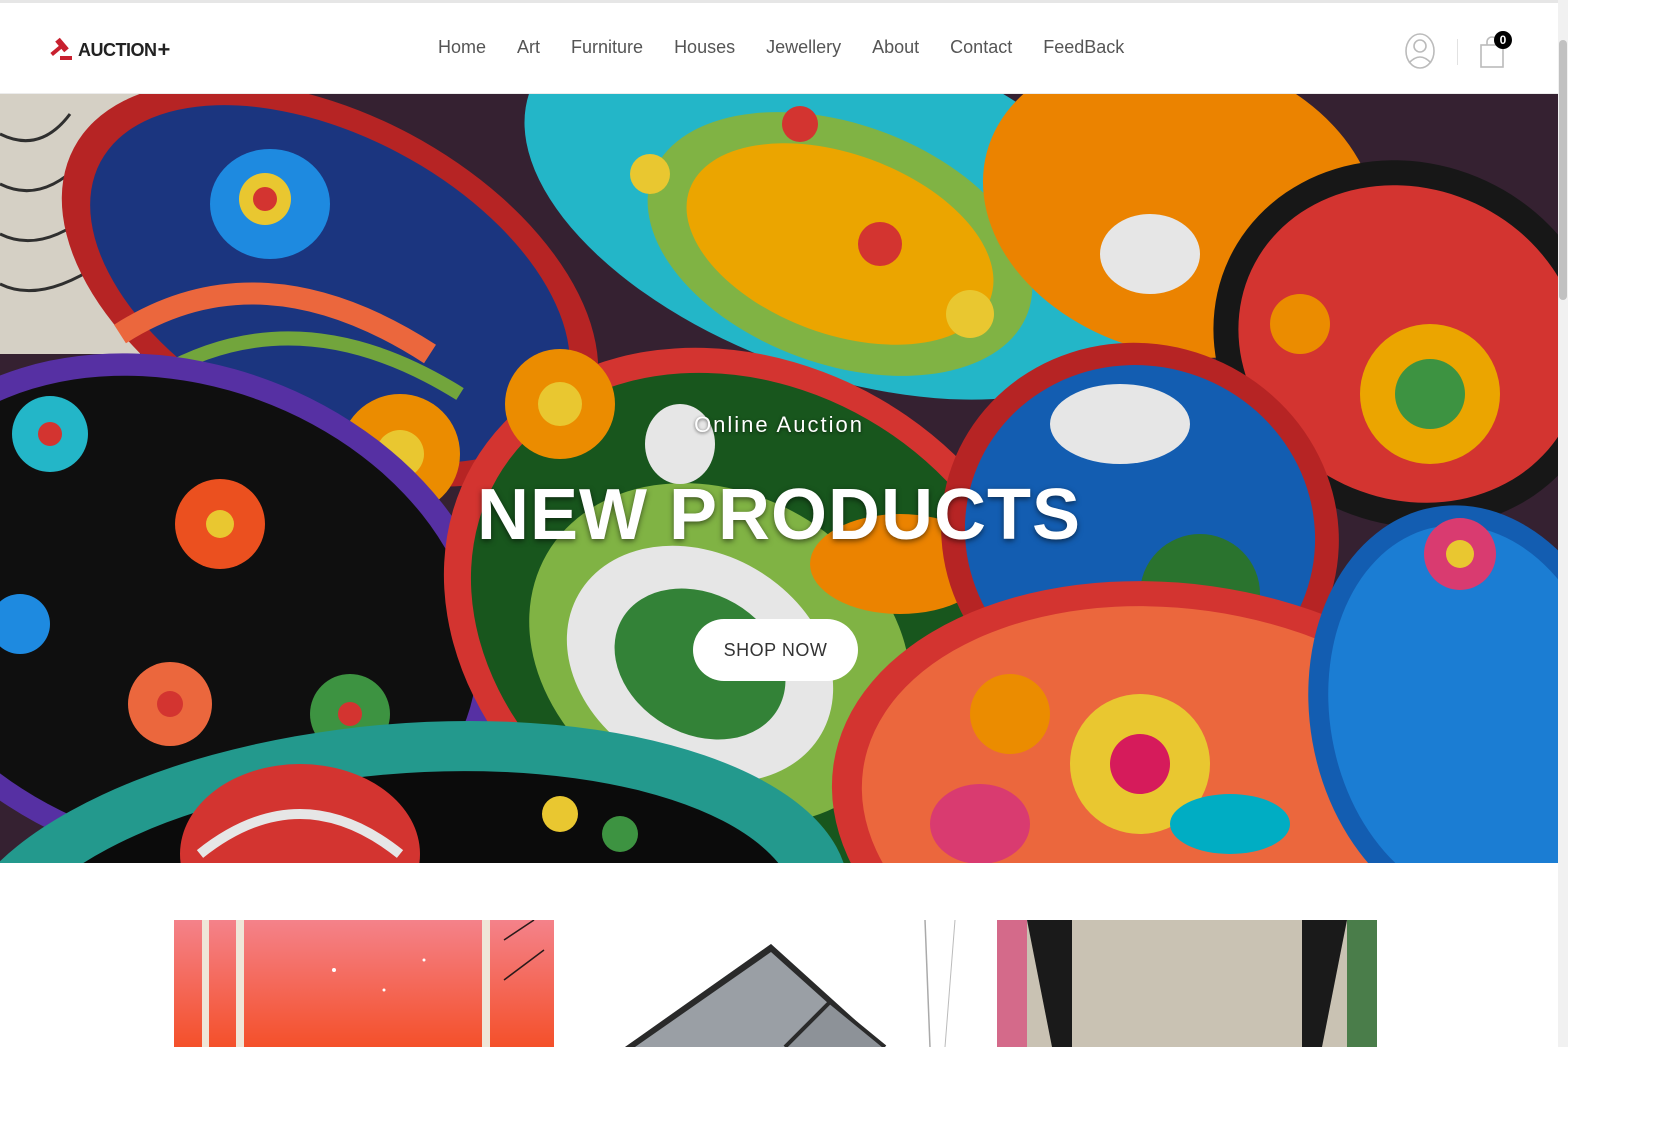  I want to click on cart-count-badge: 0, so click(1503, 40).